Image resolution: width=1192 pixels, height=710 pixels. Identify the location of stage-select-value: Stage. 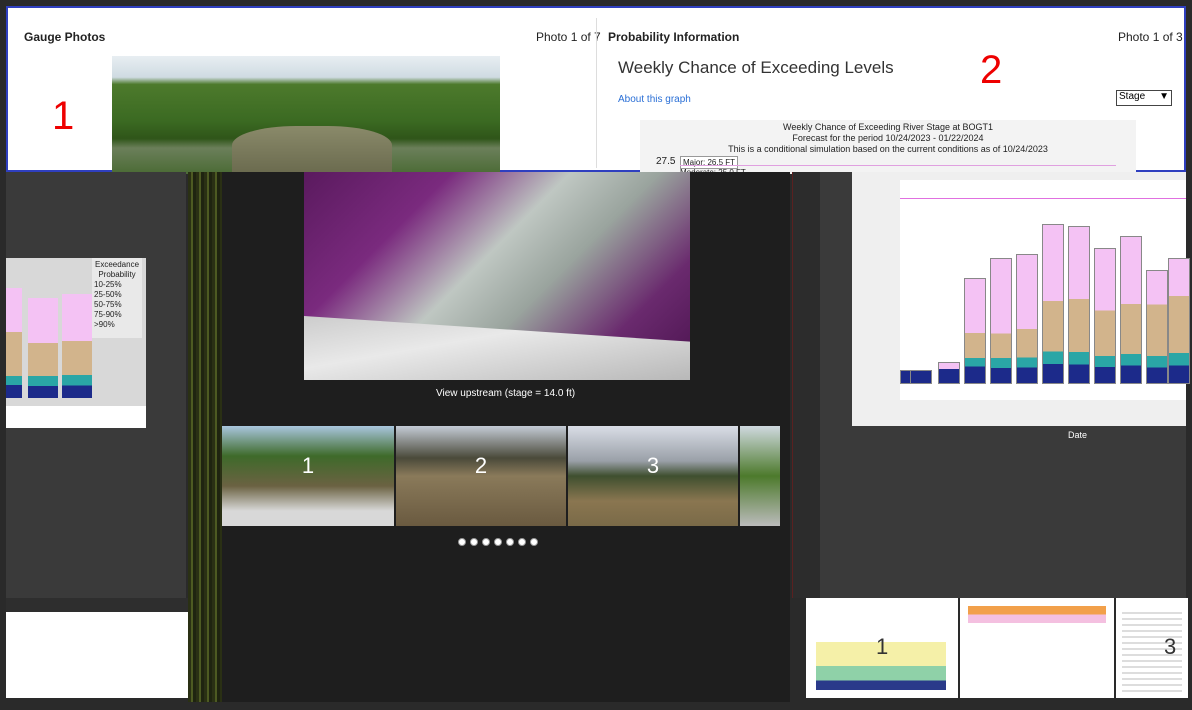
(1132, 96).